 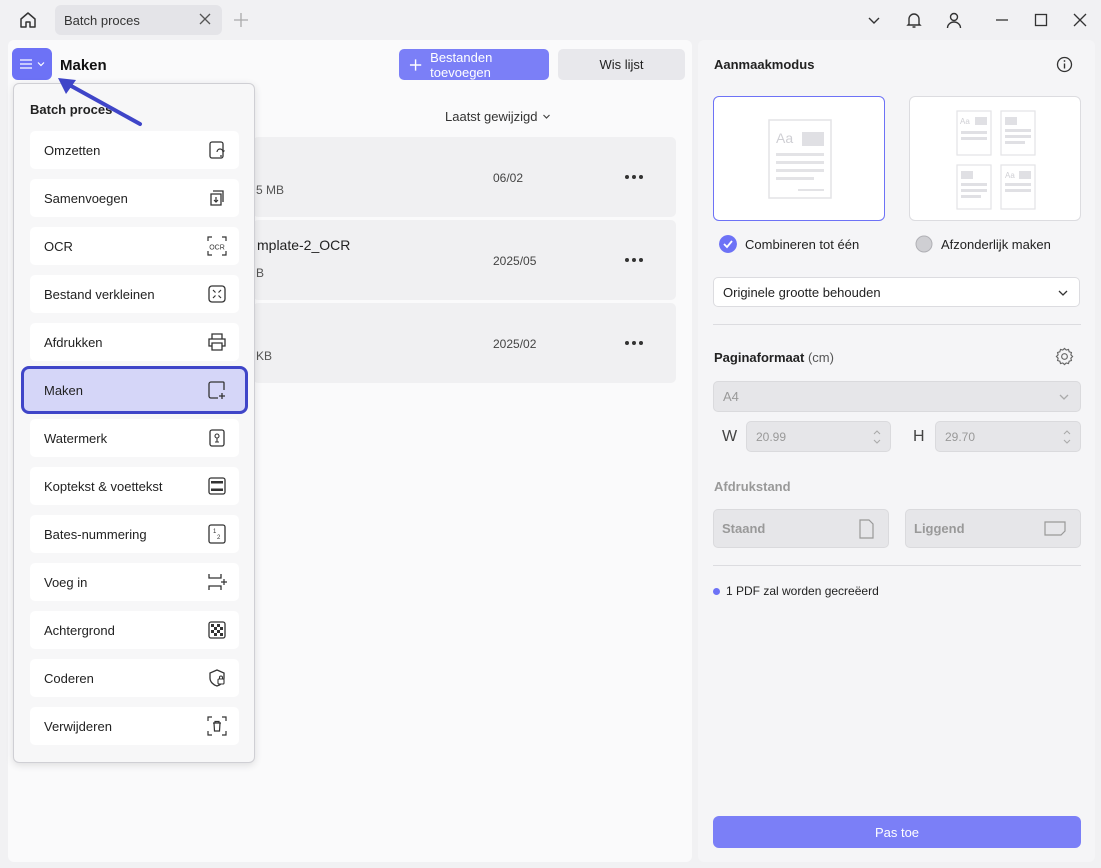 What do you see at coordinates (820, 357) in the screenshot?
I see `page-format-unit: (cm)` at bounding box center [820, 357].